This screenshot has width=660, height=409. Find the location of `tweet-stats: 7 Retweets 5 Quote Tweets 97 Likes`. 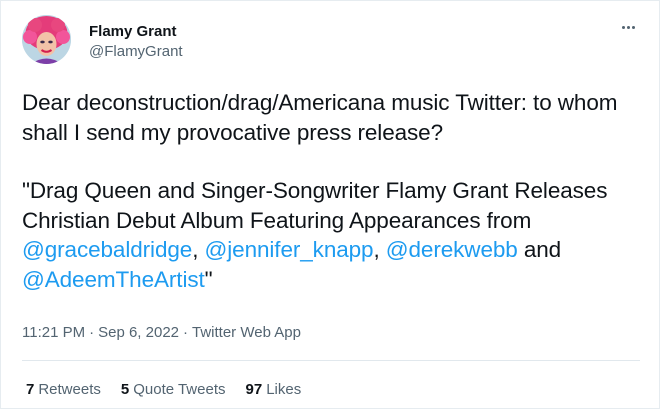

tweet-stats: 7 Retweets 5 Quote Tweets 97 Likes is located at coordinates (163, 389).